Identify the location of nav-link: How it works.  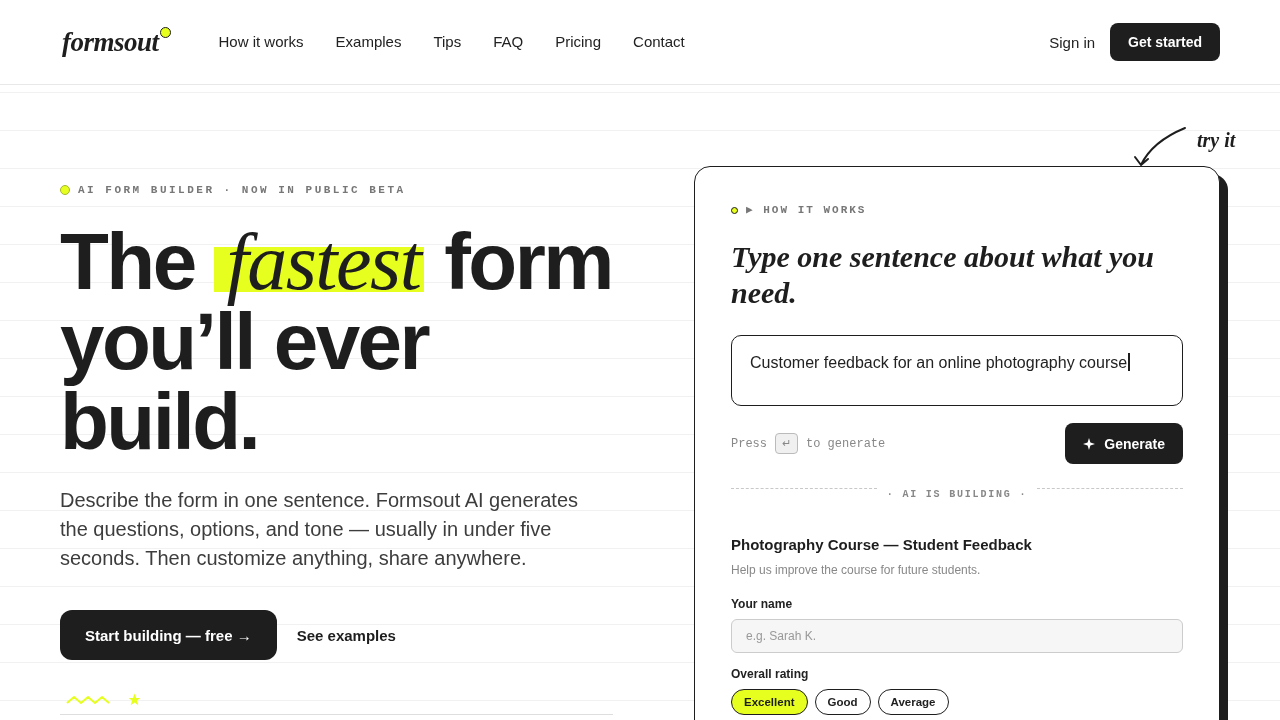
(261, 42).